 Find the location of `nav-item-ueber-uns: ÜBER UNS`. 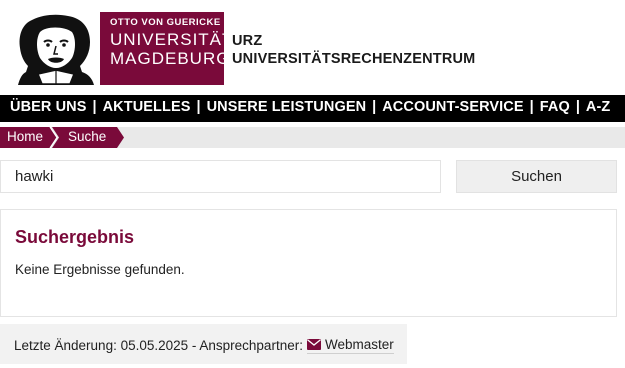

nav-item-ueber-uns: ÜBER UNS is located at coordinates (48, 107).